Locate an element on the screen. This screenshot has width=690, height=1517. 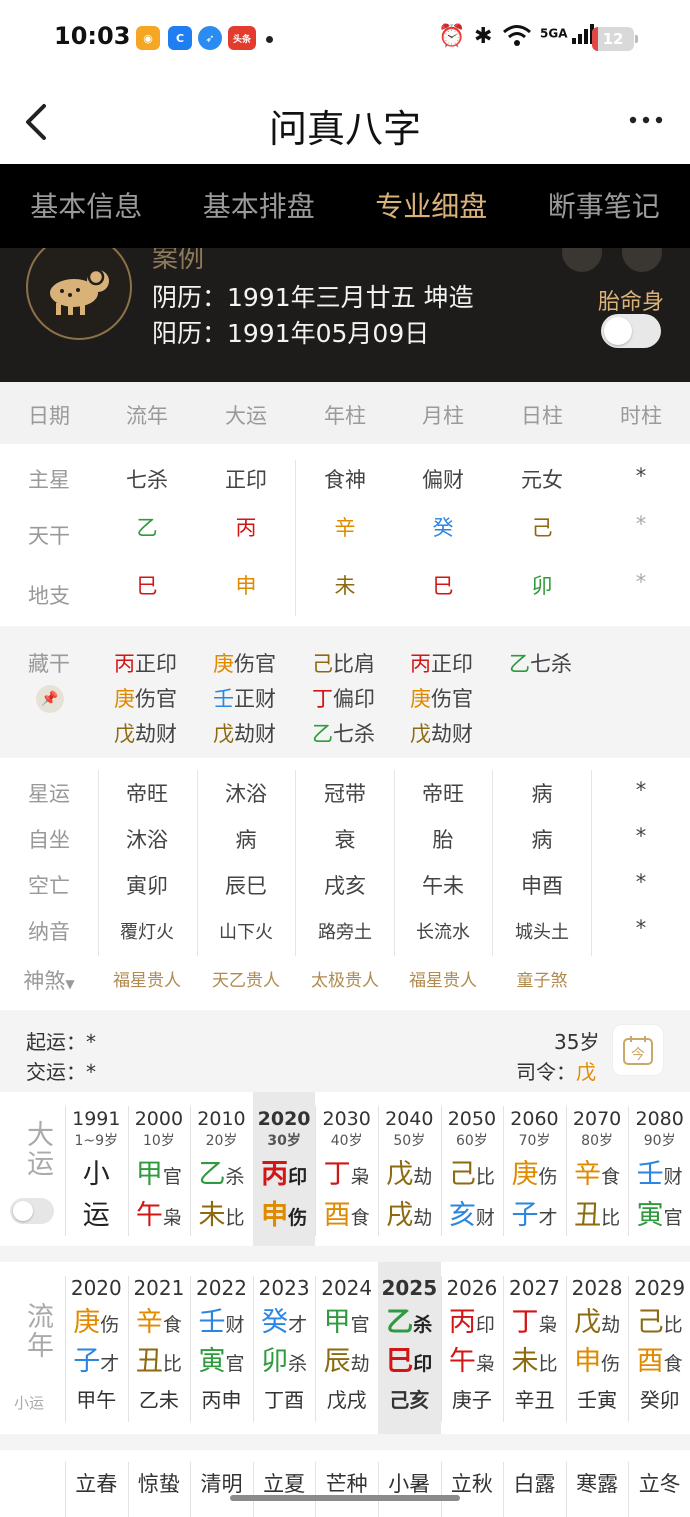
hidden-stem-char: 戊 is located at coordinates (420, 734).